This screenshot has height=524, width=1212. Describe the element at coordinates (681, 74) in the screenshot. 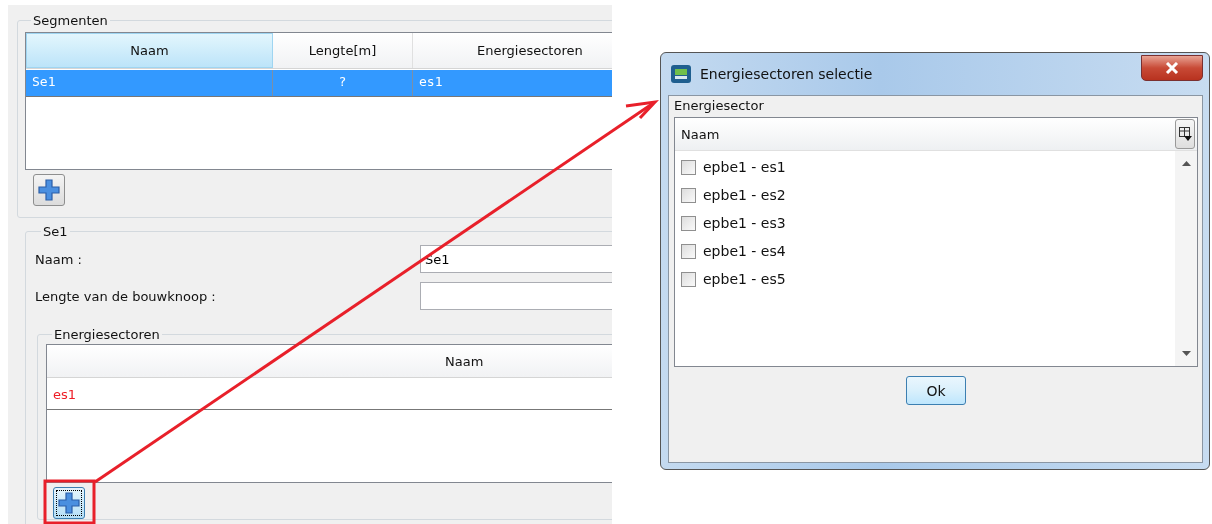

I see `app-icon` at that location.